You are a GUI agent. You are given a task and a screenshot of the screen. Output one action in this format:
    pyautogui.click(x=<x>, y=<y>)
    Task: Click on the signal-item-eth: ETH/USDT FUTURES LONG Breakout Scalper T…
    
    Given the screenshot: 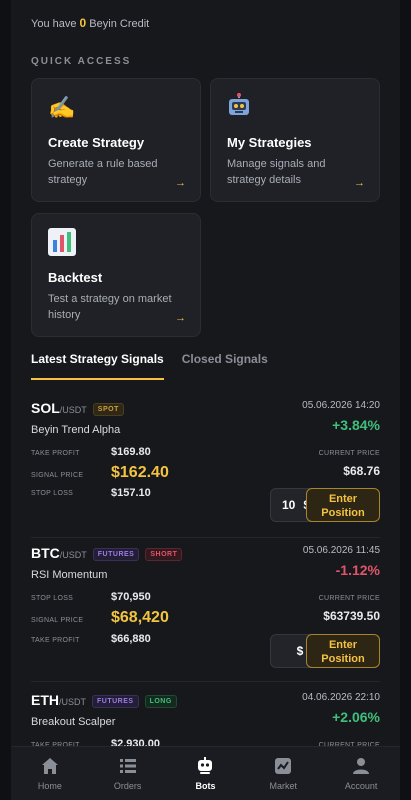 What is the action you would take?
    pyautogui.click(x=205, y=722)
    